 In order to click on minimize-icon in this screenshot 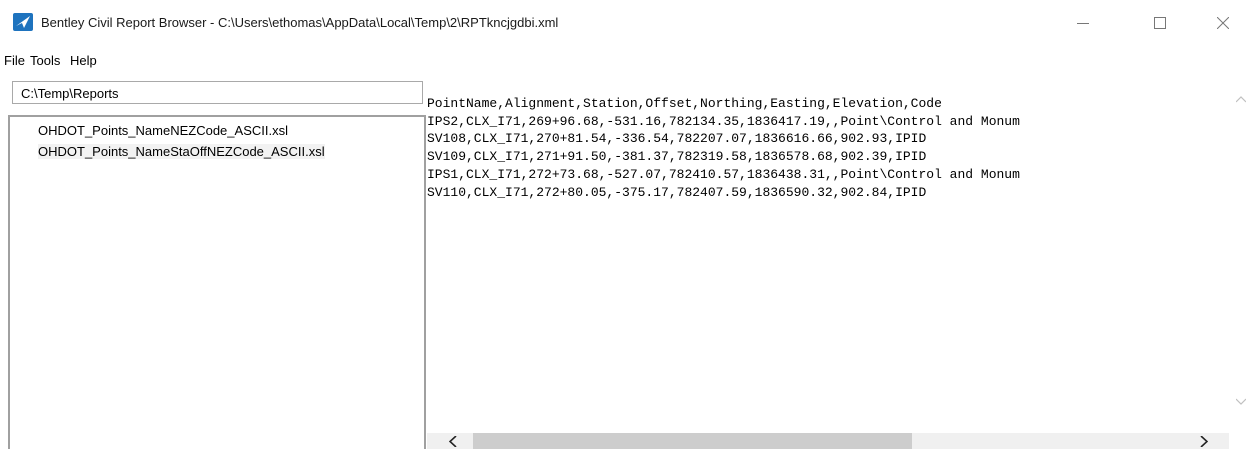, I will do `click(1083, 23)`.